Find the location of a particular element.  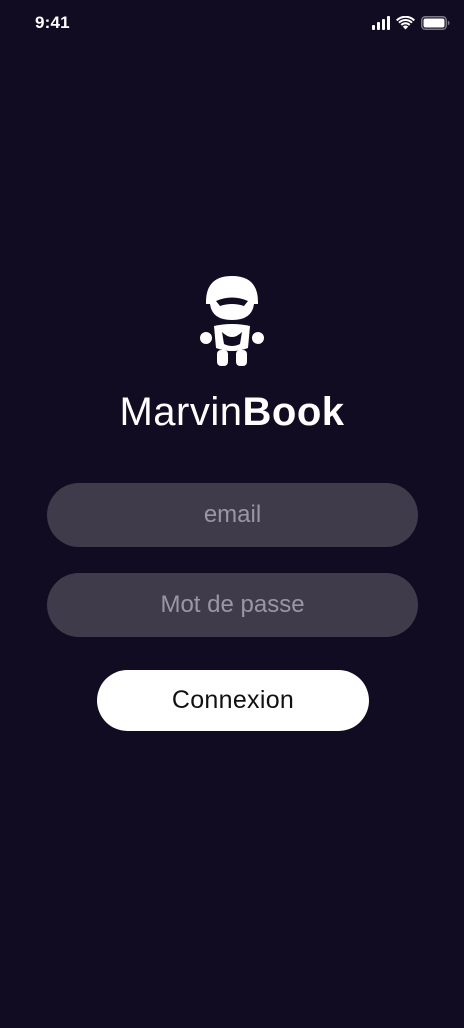

status-time: 9:41 is located at coordinates (52, 22).